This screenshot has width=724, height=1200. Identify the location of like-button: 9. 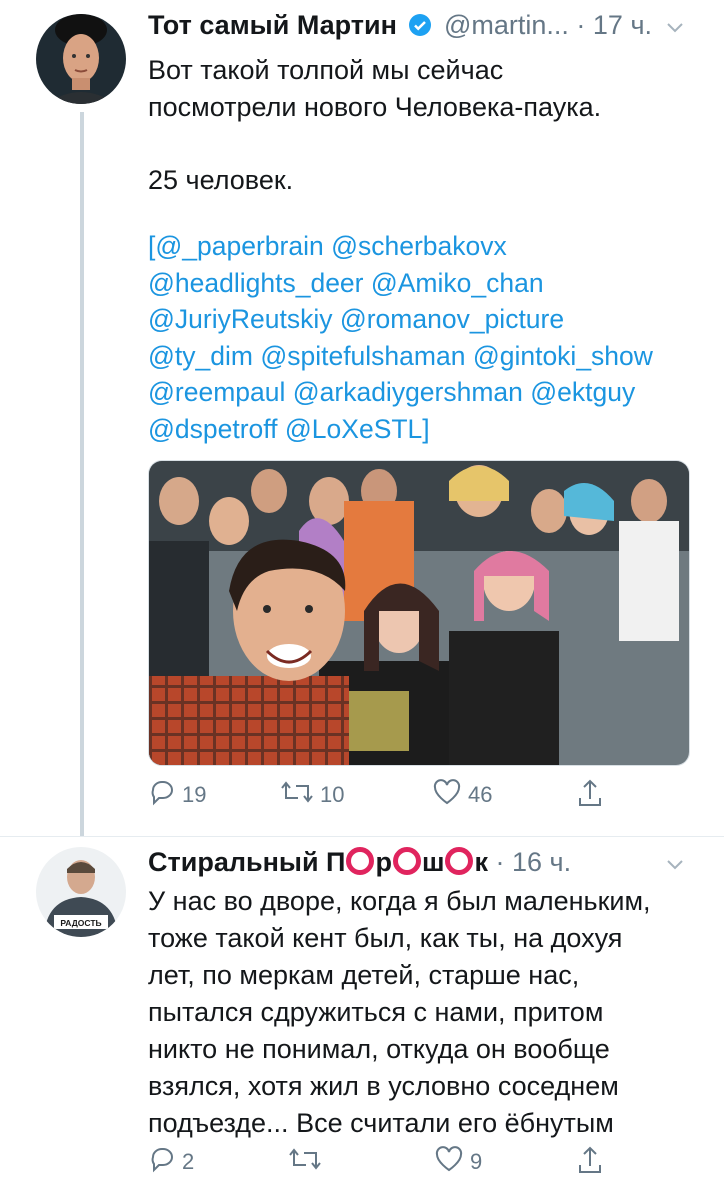
(458, 1162).